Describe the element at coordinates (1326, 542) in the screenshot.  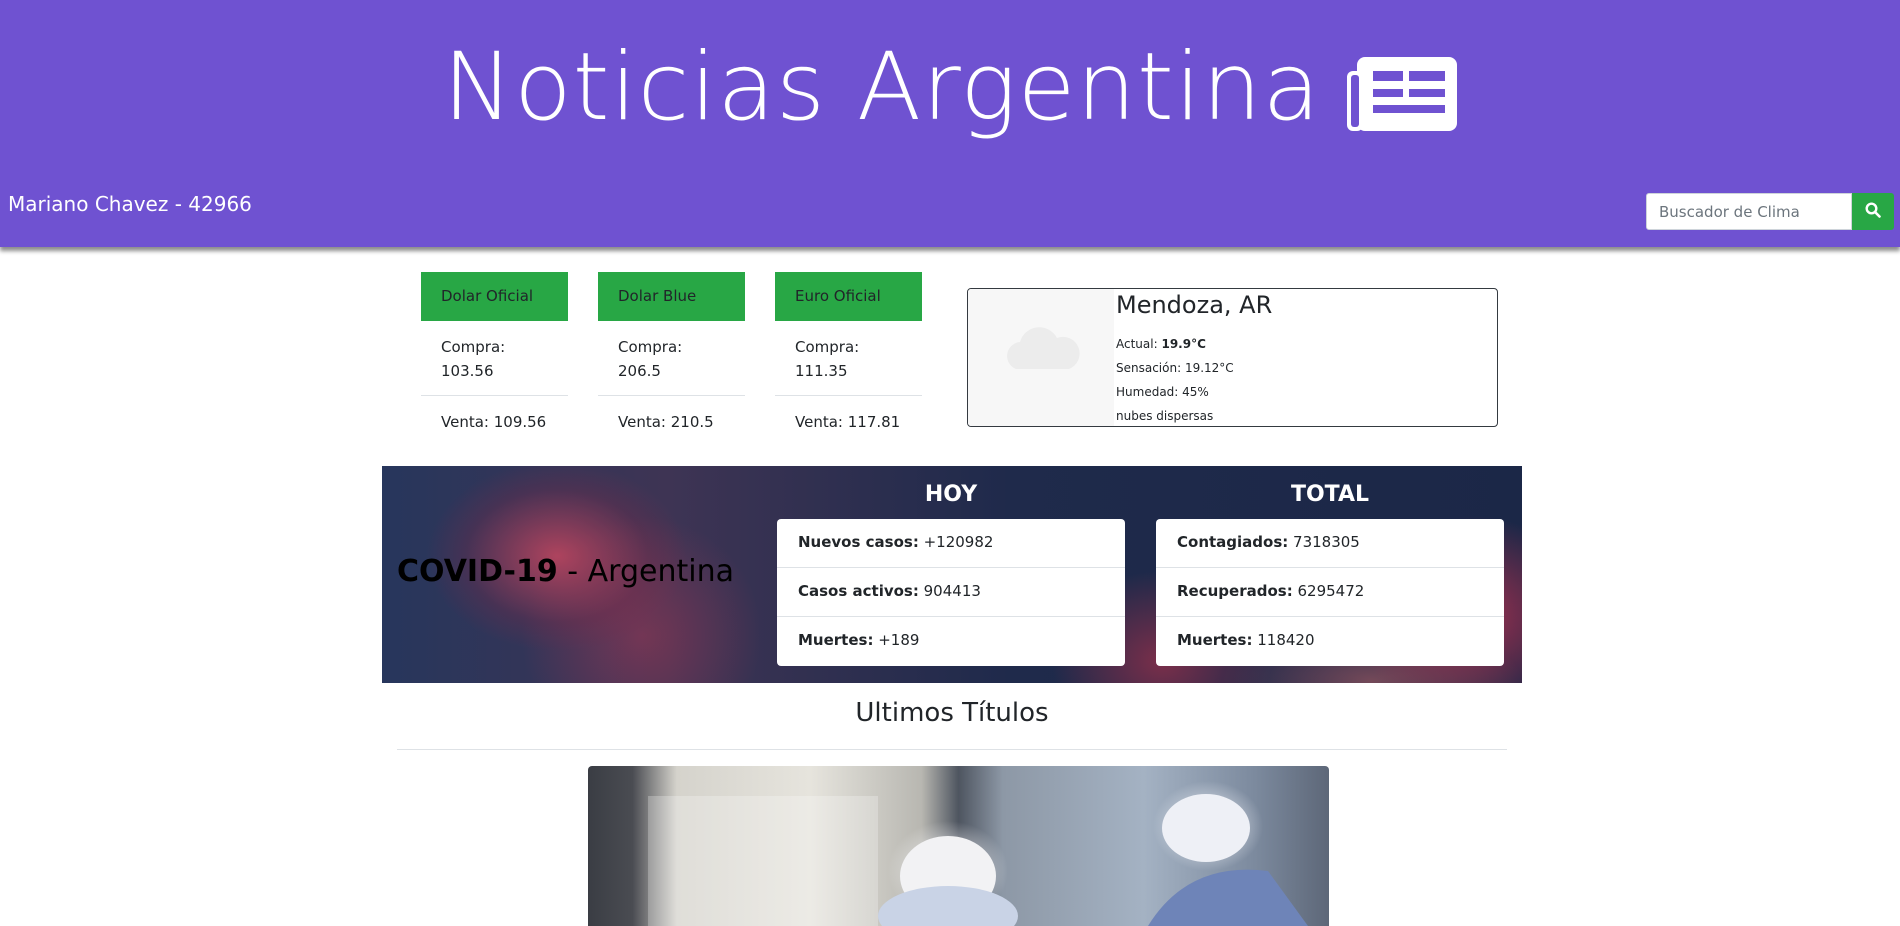
I see `stat-value: 7318305` at that location.